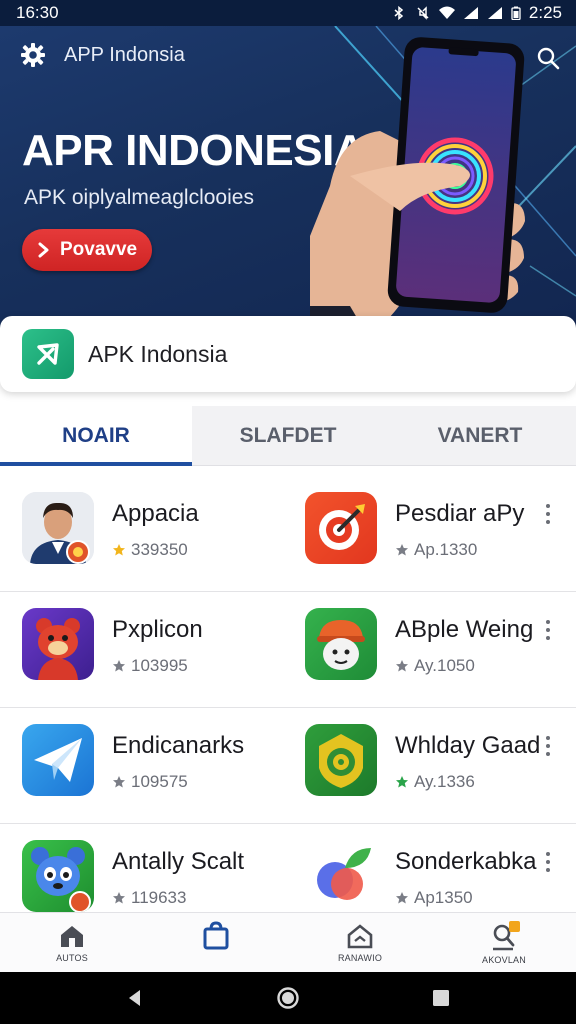 This screenshot has height=1024, width=576. I want to click on app-name: Whlday Gaad, so click(468, 745).